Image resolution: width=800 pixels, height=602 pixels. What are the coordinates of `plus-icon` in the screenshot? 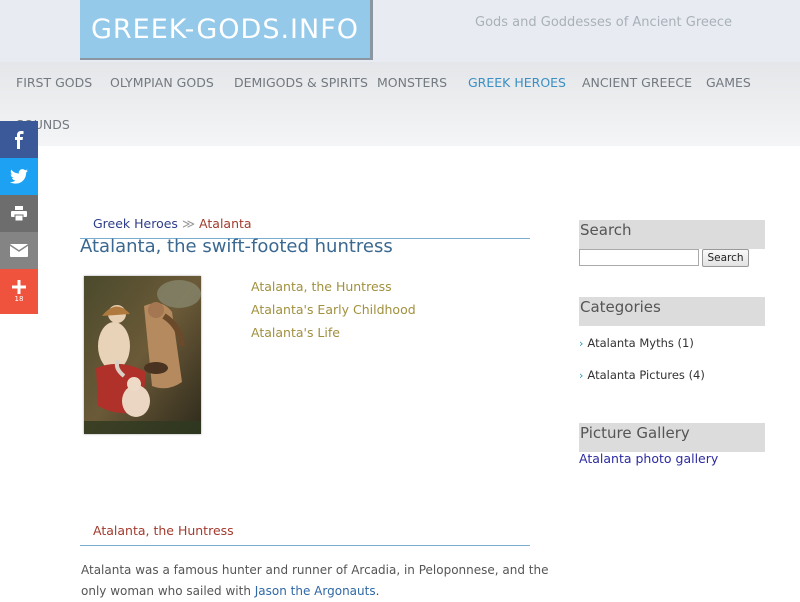 It's located at (19, 287).